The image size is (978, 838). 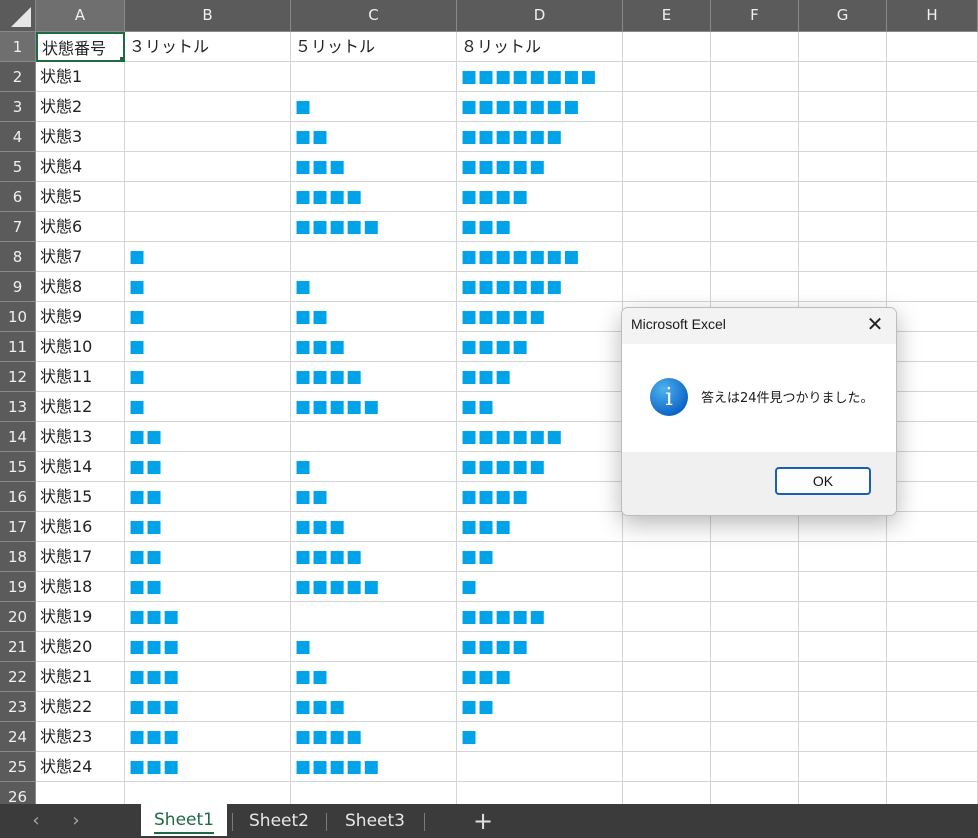 I want to click on cell-e20, so click(x=667, y=617).